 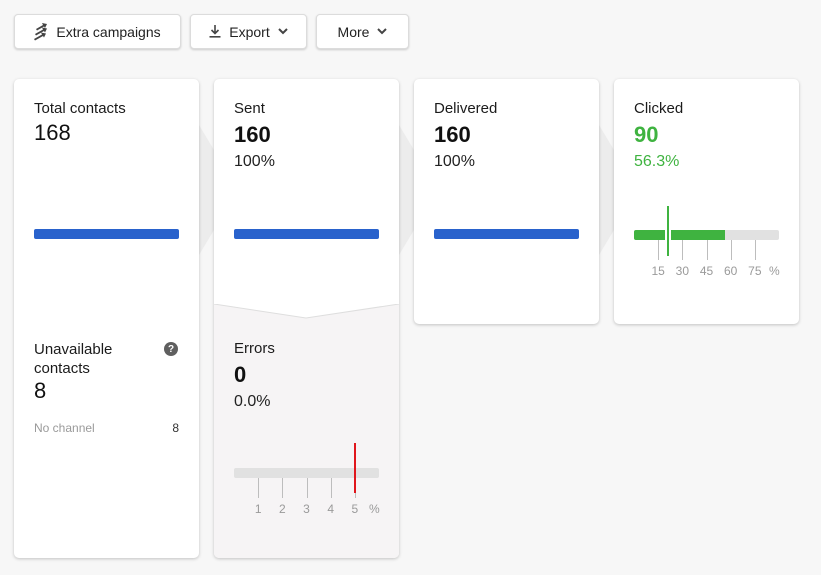 I want to click on download-icon, so click(x=215, y=31).